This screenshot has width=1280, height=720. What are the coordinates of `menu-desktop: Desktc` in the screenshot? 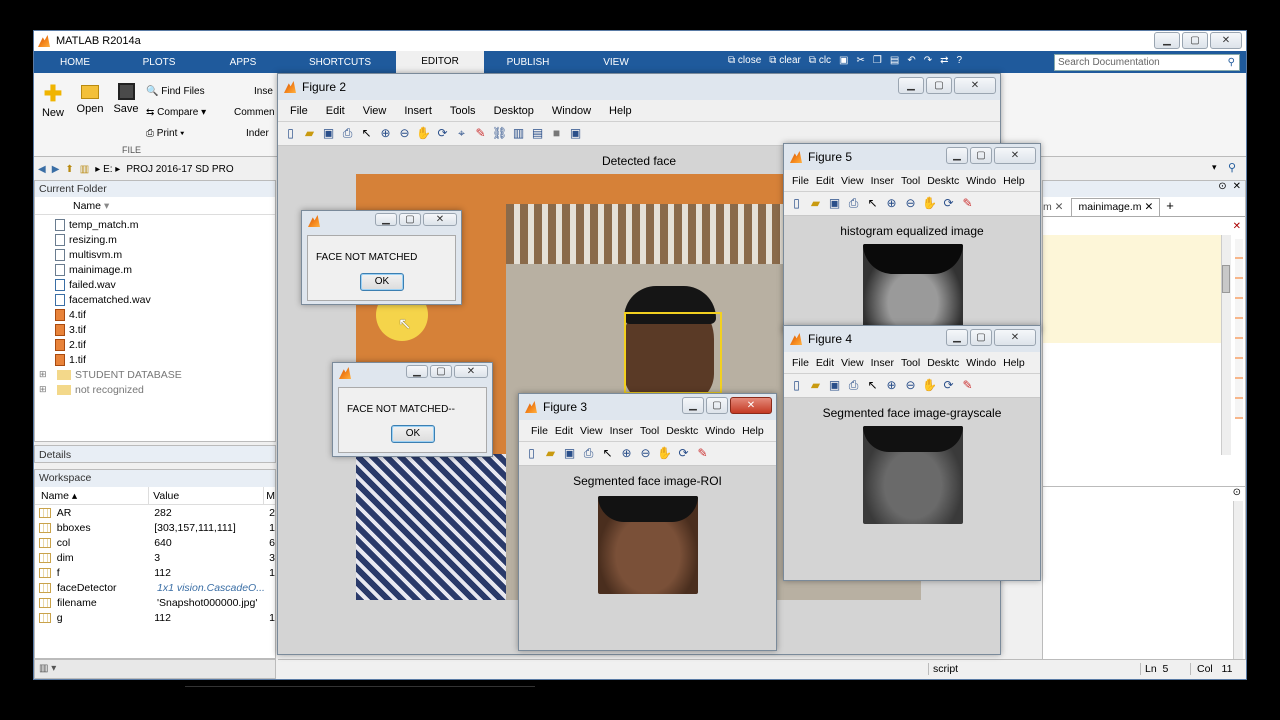 It's located at (682, 431).